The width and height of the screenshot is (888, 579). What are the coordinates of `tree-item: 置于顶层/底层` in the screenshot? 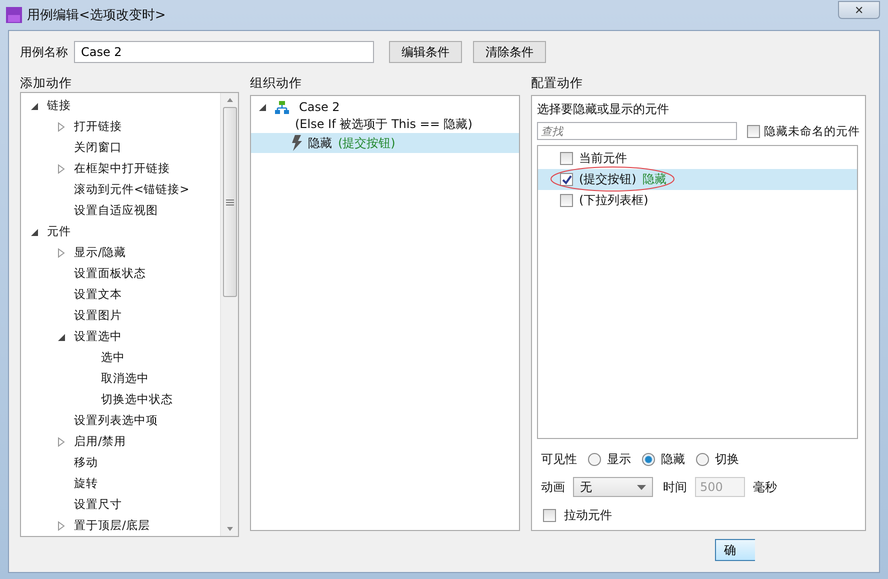 It's located at (112, 525).